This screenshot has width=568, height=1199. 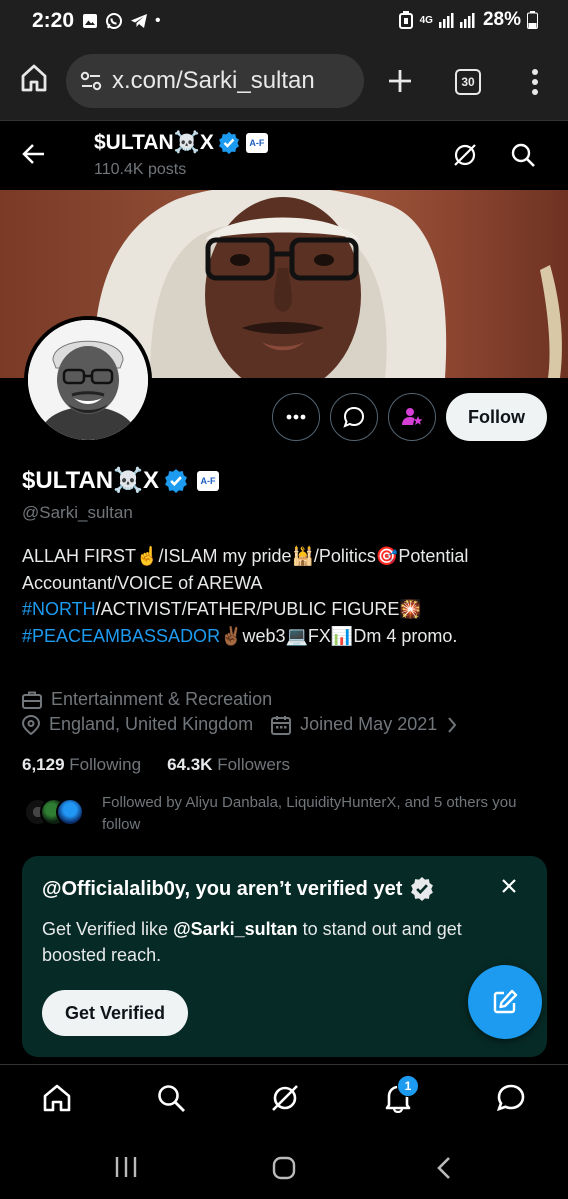 I want to click on profile-category: Entertainment & Recreation, so click(x=147, y=699).